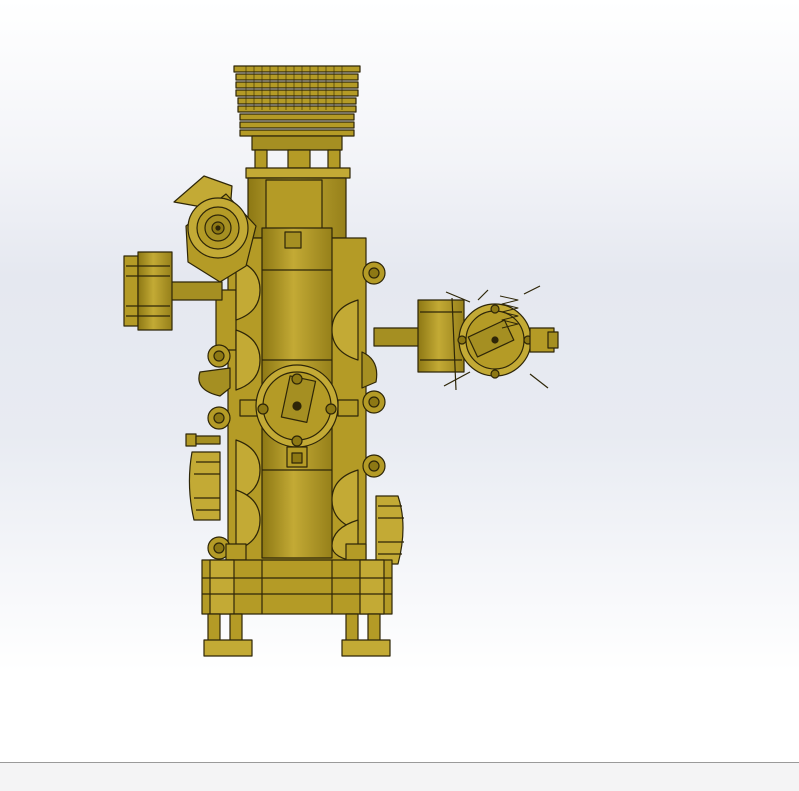 The image size is (799, 791). I want to click on lower-left-pulley, so click(203, 477).